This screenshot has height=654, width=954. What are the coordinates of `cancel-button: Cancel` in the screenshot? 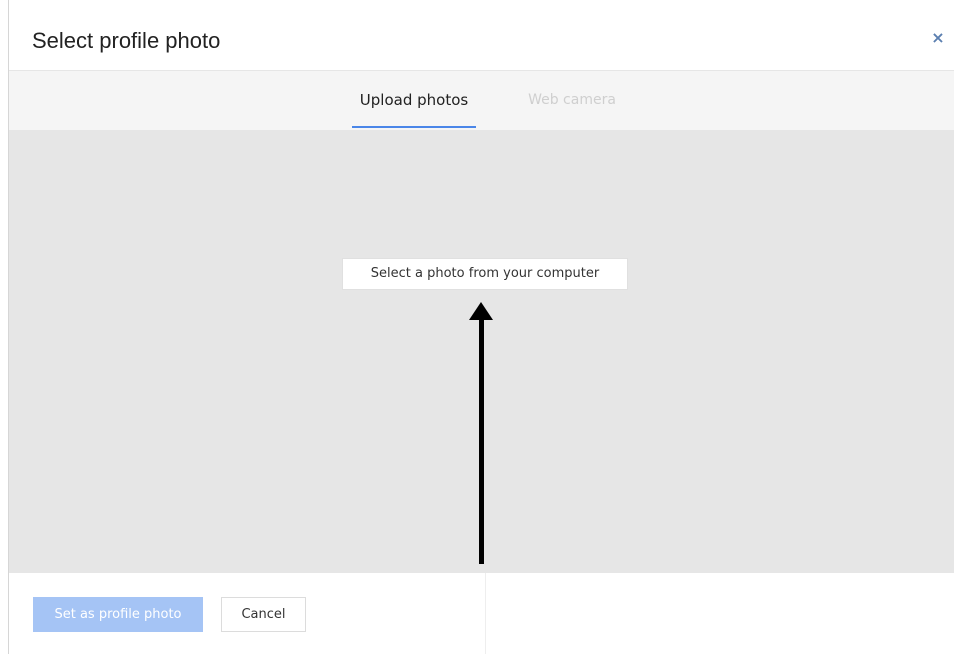 It's located at (263, 614).